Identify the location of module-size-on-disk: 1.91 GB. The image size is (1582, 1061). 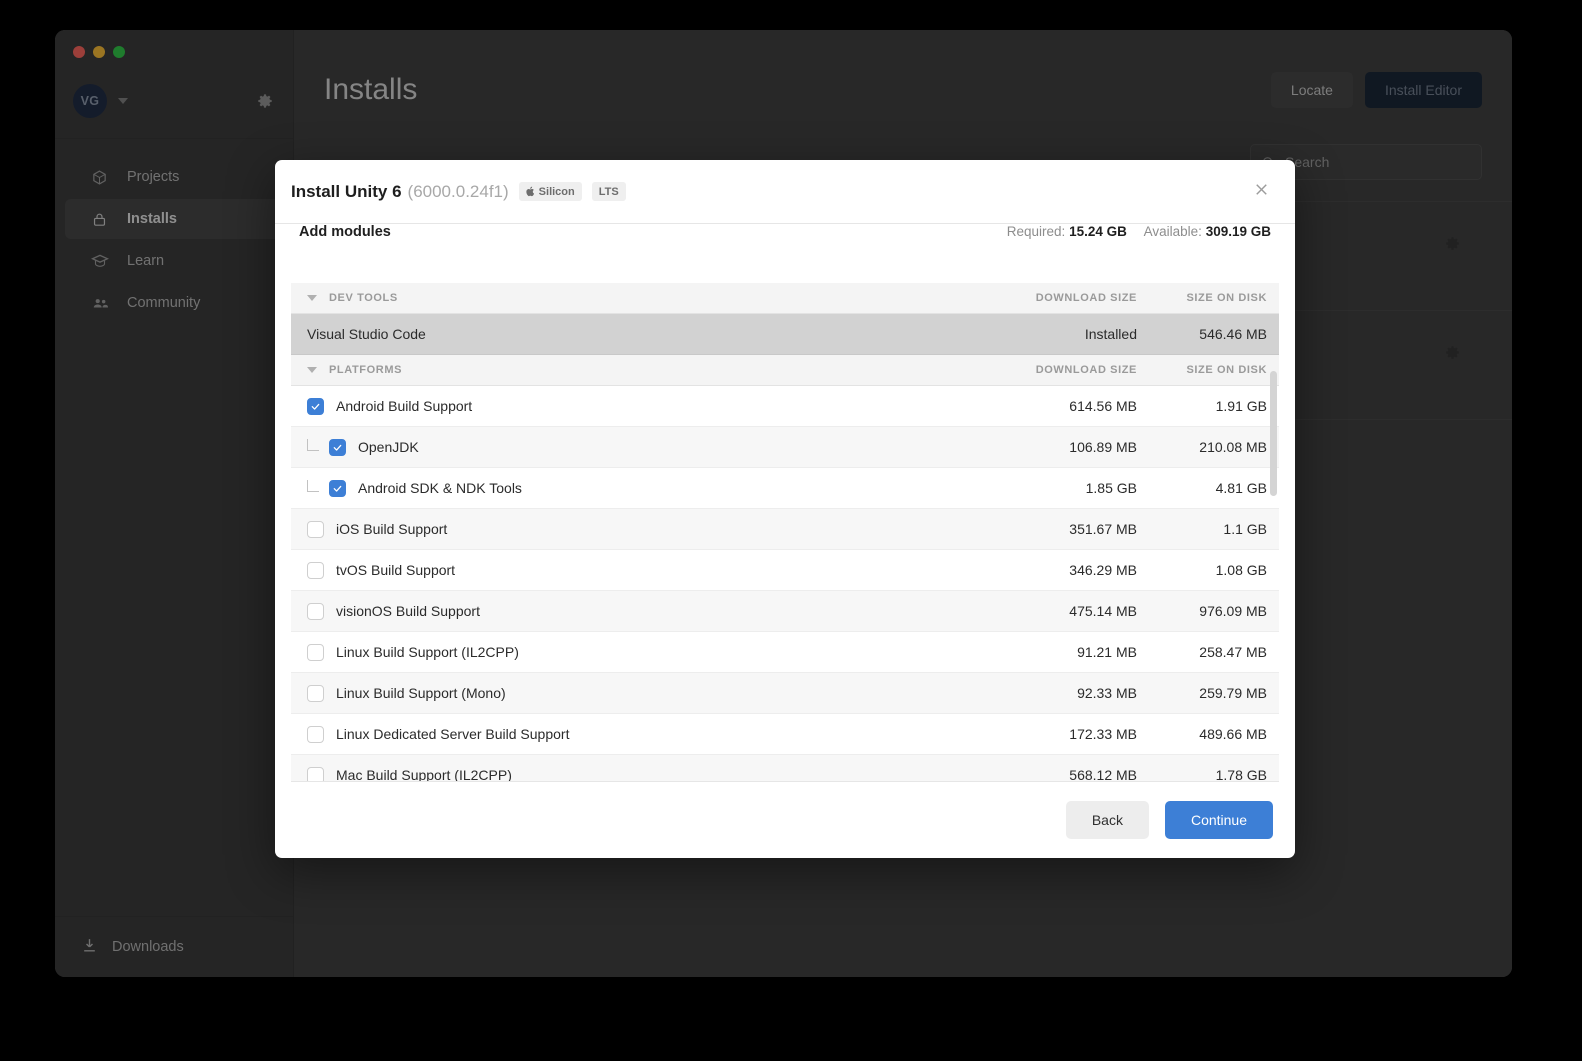
(1241, 406).